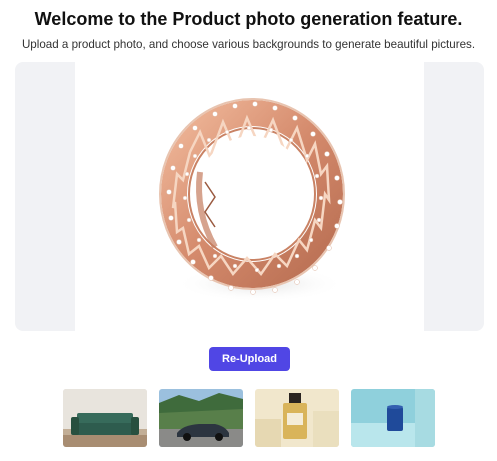 Image resolution: width=497 pixels, height=461 pixels. Describe the element at coordinates (105, 418) in the screenshot. I see `background-option-sofa` at that location.